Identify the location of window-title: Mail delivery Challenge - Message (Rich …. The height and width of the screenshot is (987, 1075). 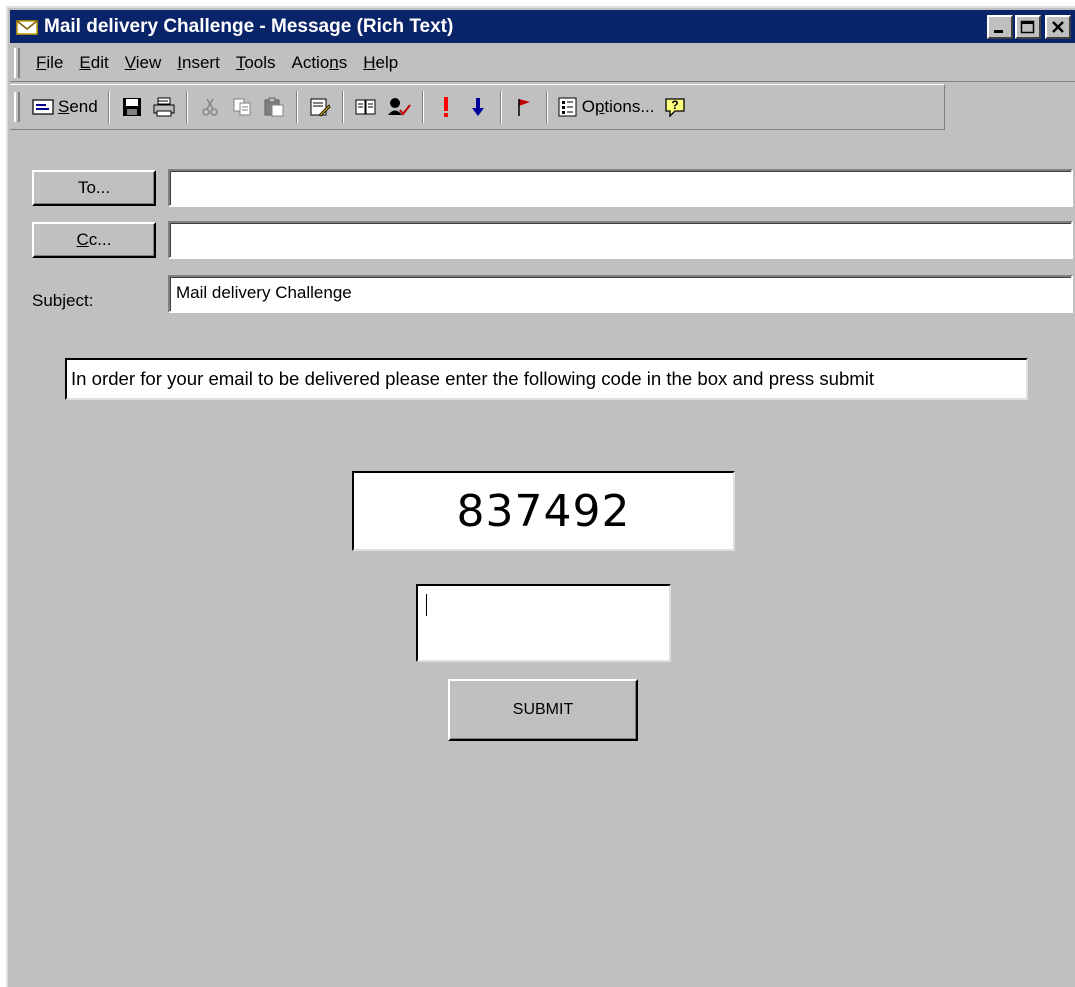
(249, 26).